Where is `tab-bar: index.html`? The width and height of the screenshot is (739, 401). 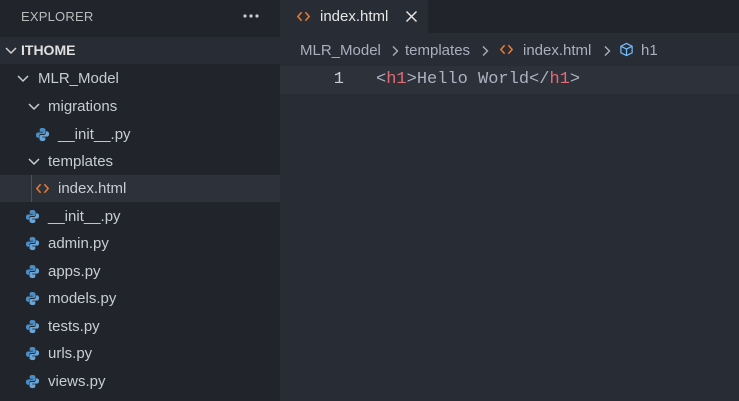
tab-bar: index.html is located at coordinates (509, 16).